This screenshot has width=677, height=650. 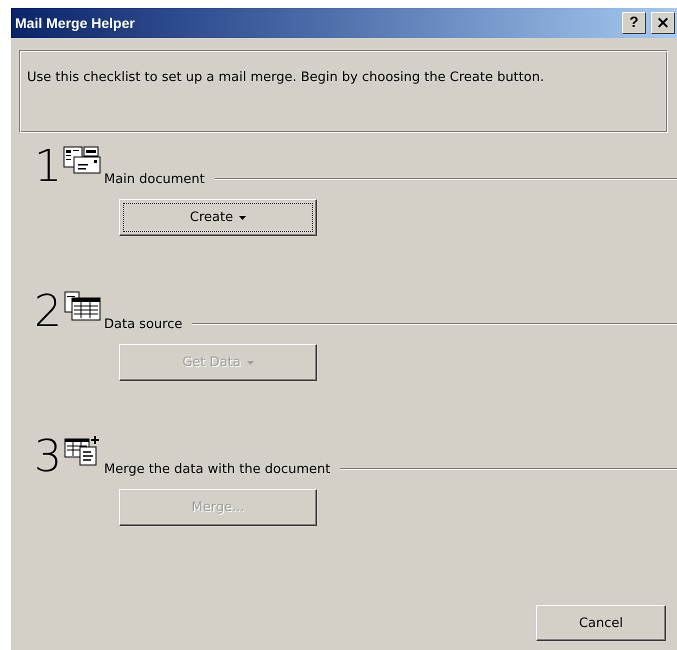 What do you see at coordinates (48, 167) in the screenshot?
I see `step-number: 1` at bounding box center [48, 167].